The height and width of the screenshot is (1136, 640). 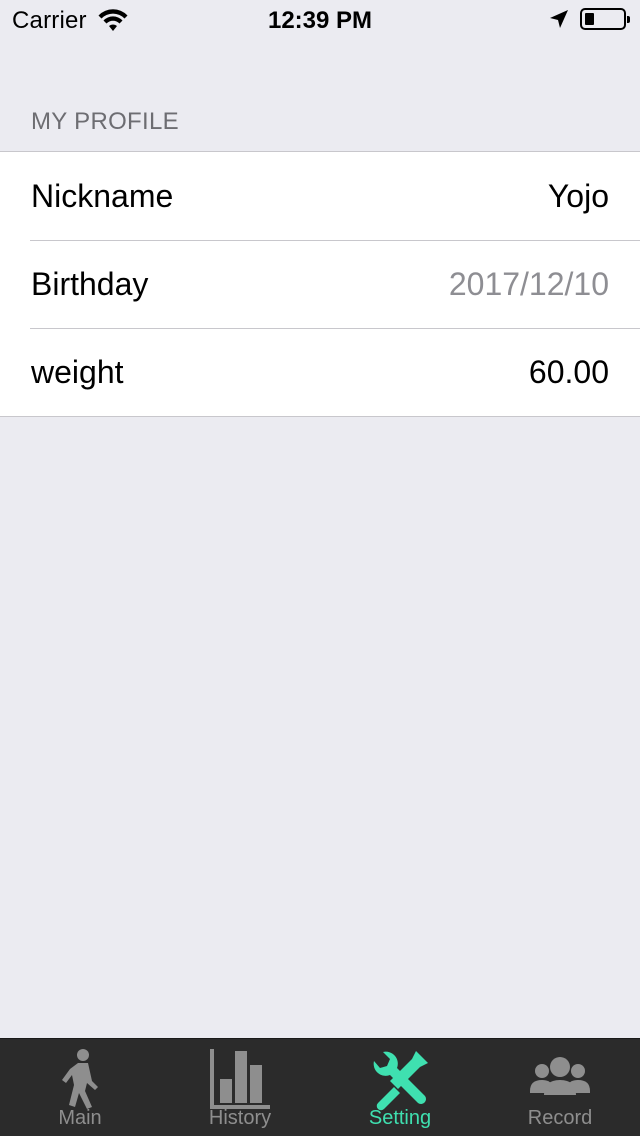 What do you see at coordinates (528, 283) in the screenshot?
I see `birthday-value: 2017/12/10` at bounding box center [528, 283].